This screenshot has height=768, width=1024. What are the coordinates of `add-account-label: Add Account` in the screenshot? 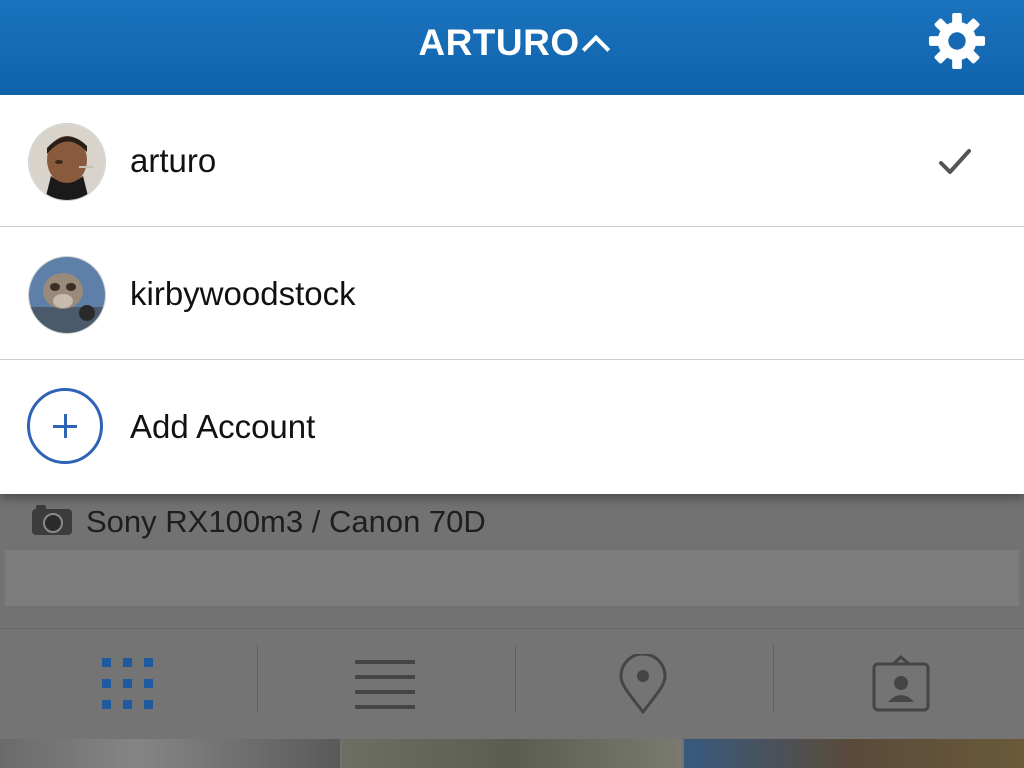 It's located at (223, 426).